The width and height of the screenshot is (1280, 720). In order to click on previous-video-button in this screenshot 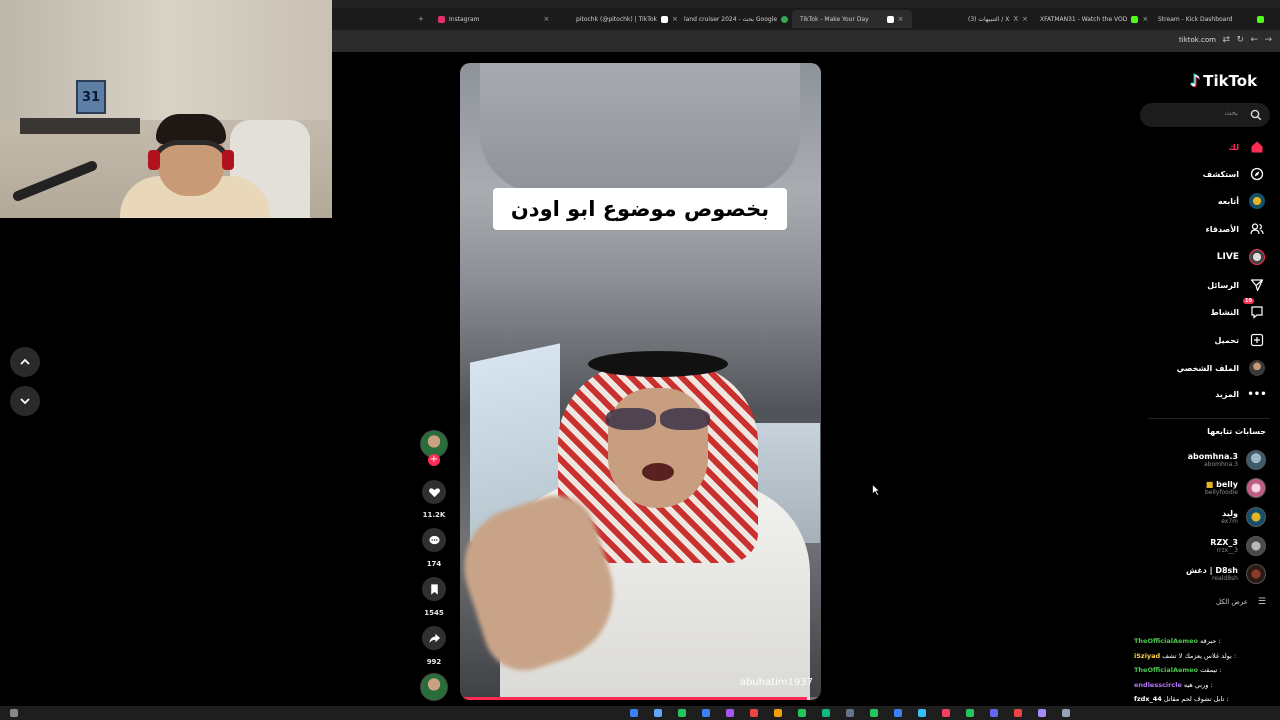, I will do `click(25, 362)`.